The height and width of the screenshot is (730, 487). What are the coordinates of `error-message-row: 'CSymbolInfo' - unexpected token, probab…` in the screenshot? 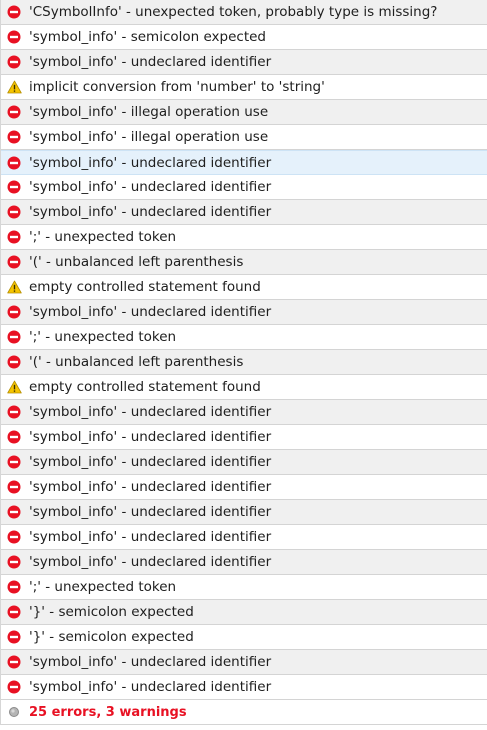 It's located at (244, 12).